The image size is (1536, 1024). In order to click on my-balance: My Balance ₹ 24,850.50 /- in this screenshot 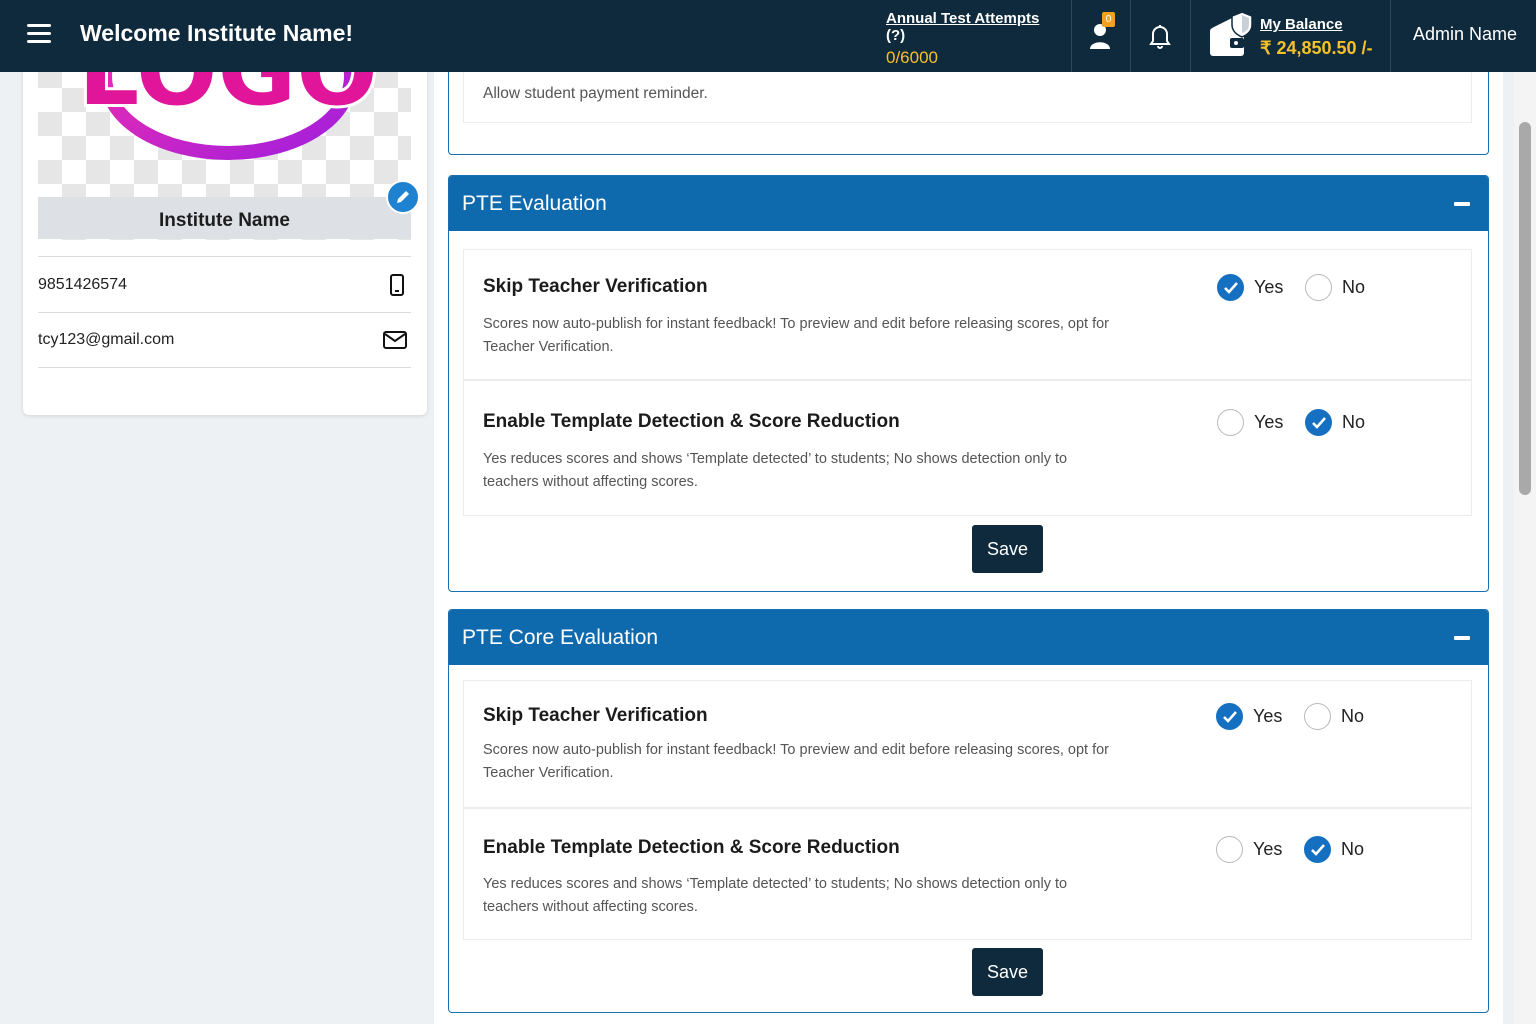, I will do `click(1293, 36)`.